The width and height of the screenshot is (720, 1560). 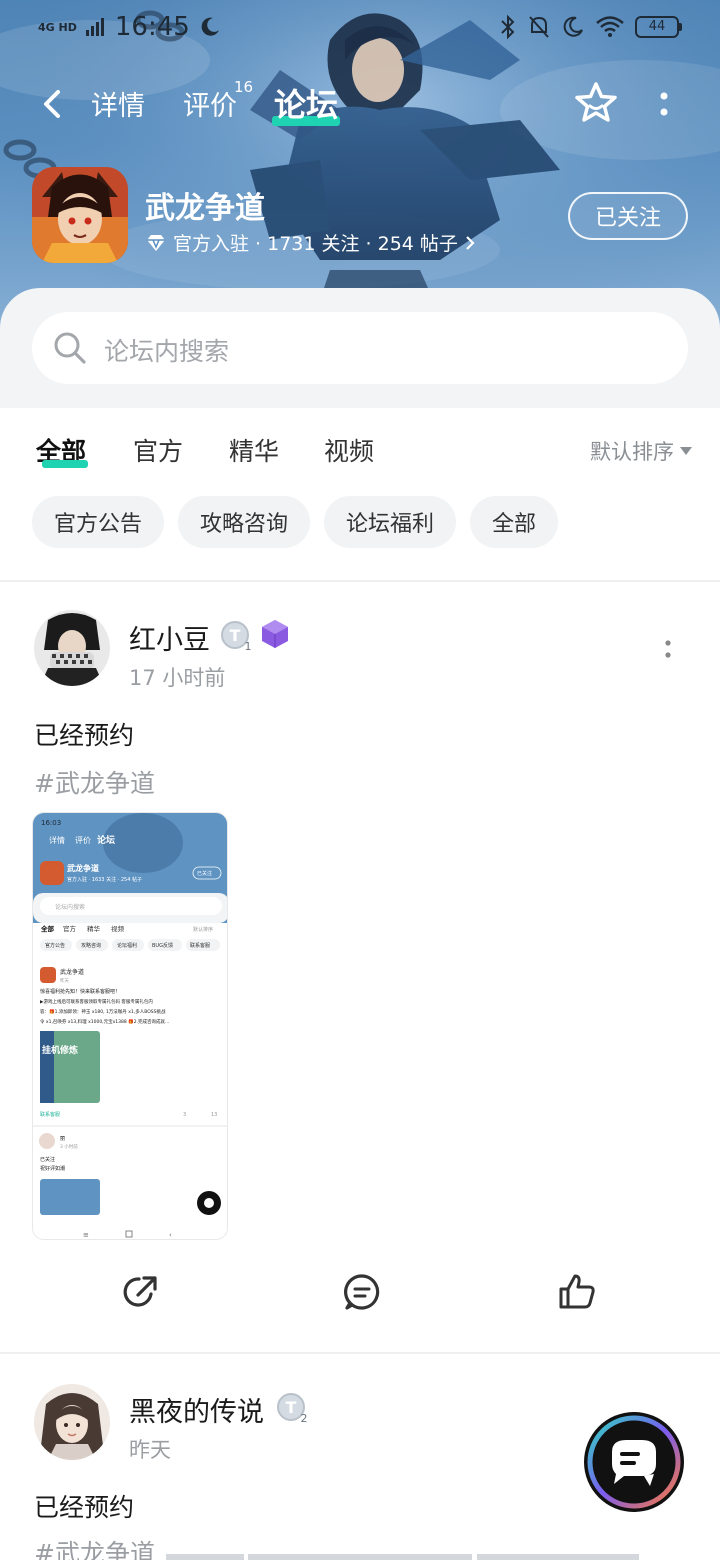 I want to click on follow-button: 已关注, so click(x=628, y=216).